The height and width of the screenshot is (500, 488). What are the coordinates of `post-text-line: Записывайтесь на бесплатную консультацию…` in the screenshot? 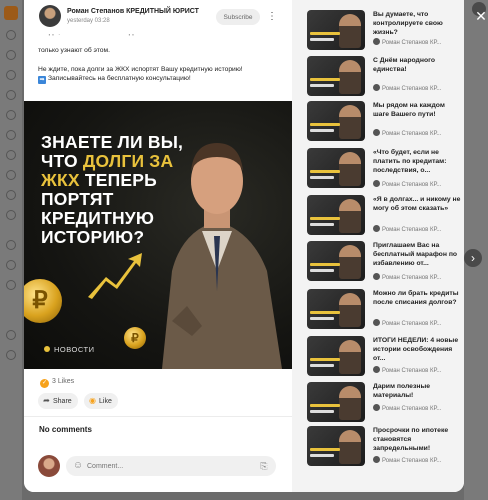 It's located at (119, 79).